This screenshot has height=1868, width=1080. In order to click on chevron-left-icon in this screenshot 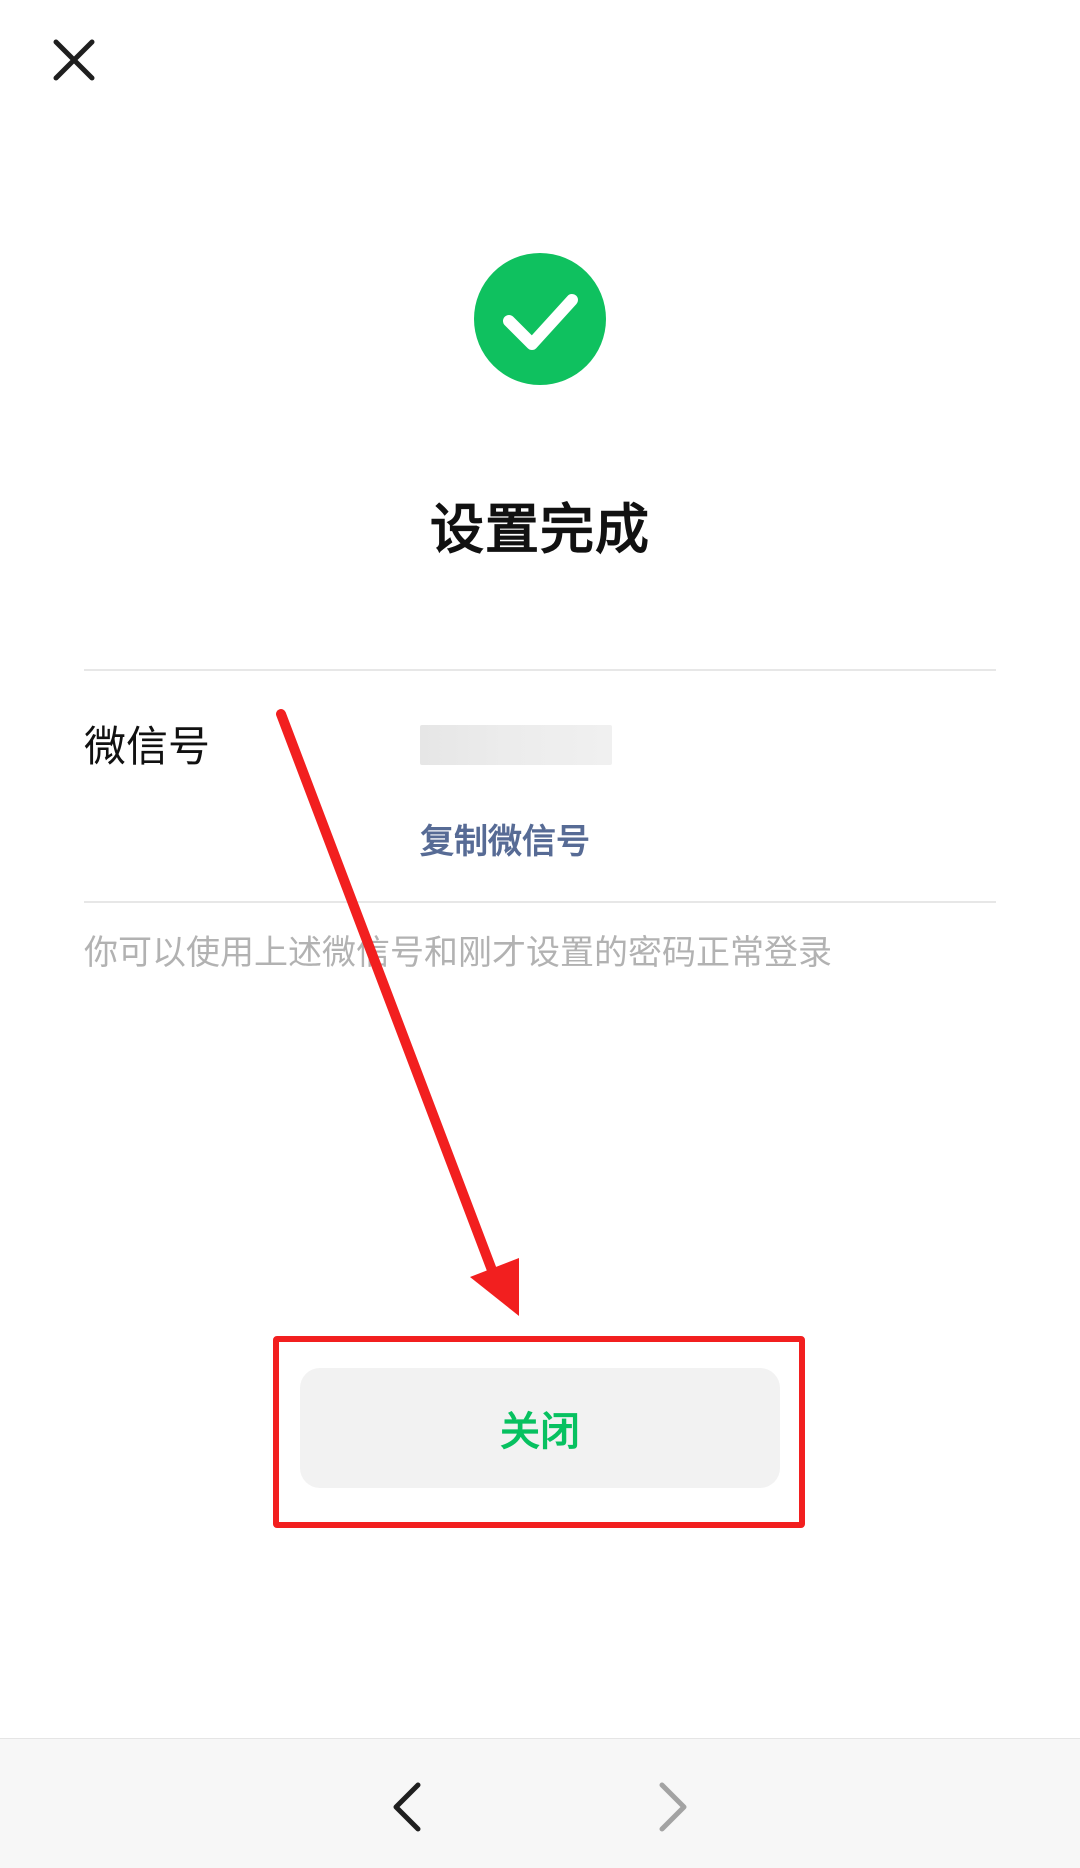, I will do `click(407, 1807)`.